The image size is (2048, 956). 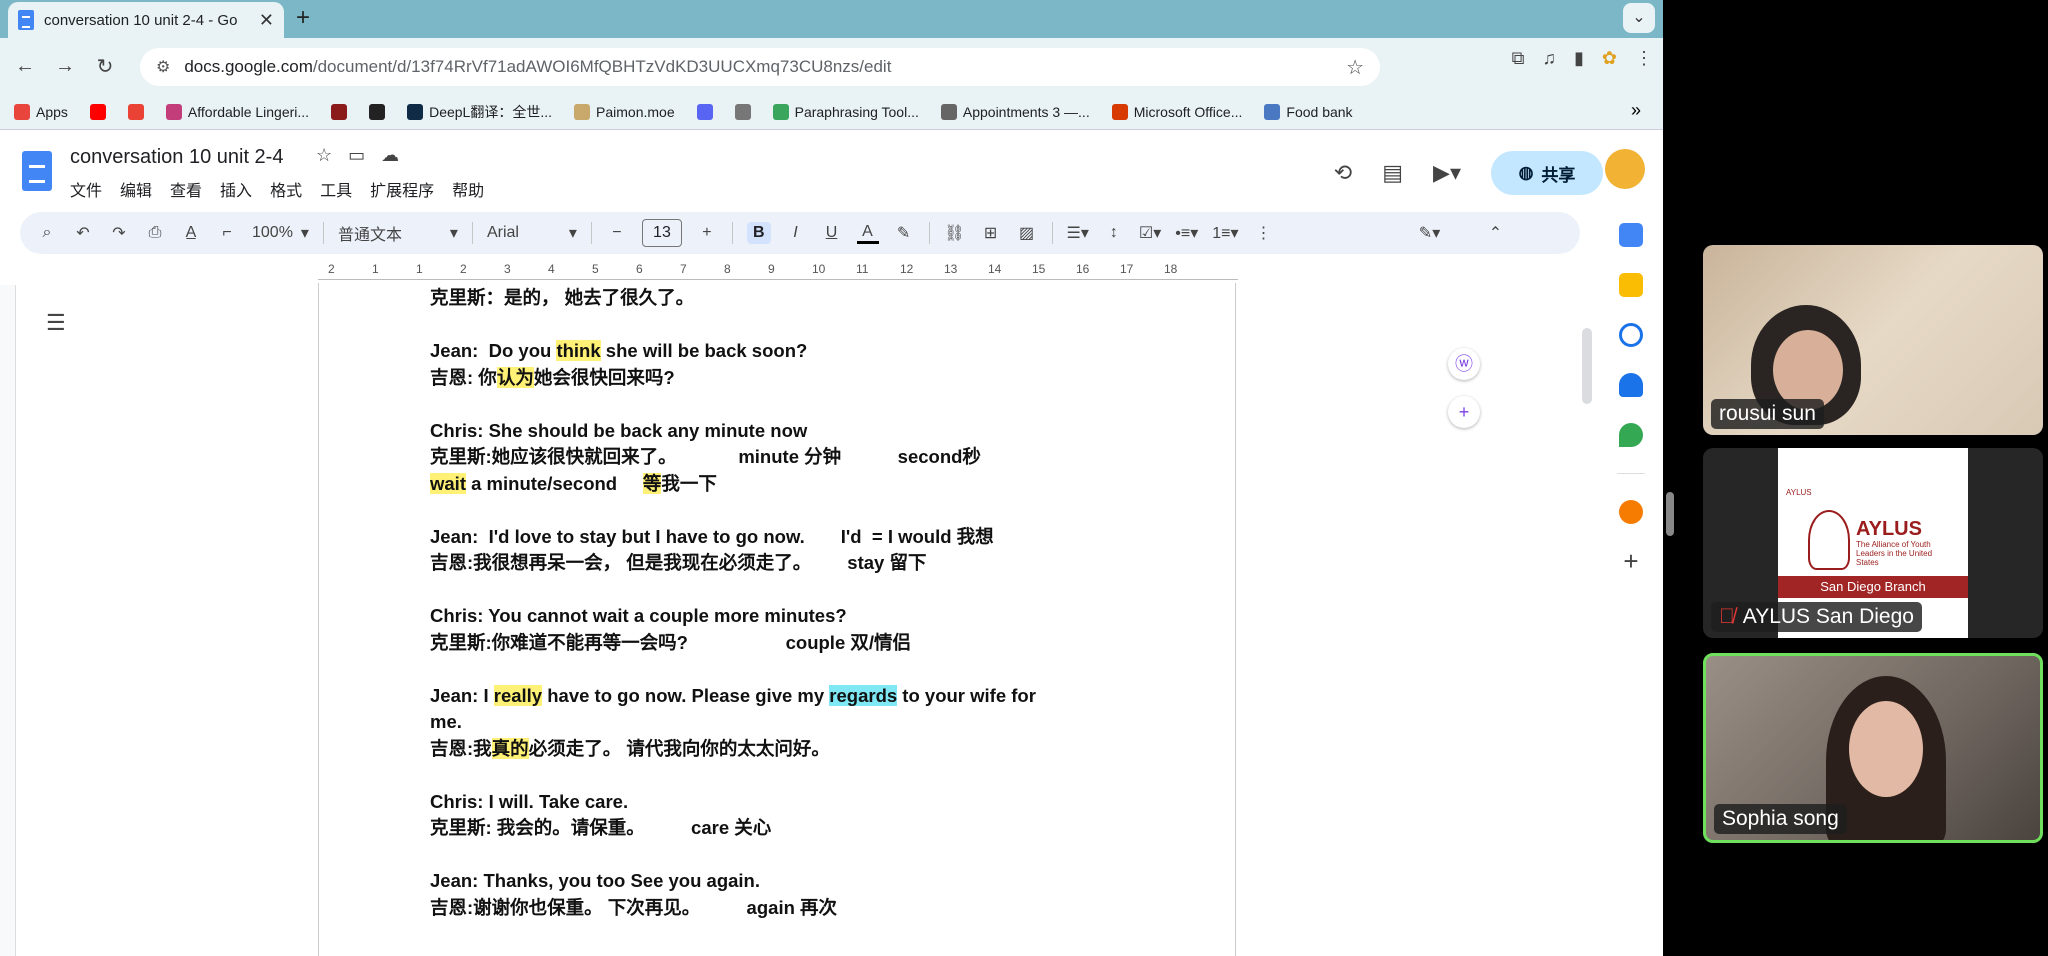 I want to click on collapse-menus-icon: ⌃, so click(x=1496, y=233).